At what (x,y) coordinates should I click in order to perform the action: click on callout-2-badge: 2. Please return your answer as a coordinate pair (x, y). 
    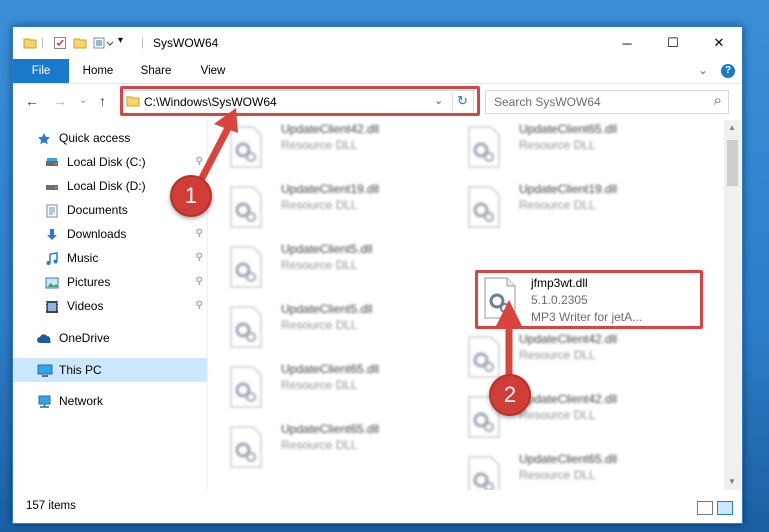
    Looking at the image, I should click on (510, 395).